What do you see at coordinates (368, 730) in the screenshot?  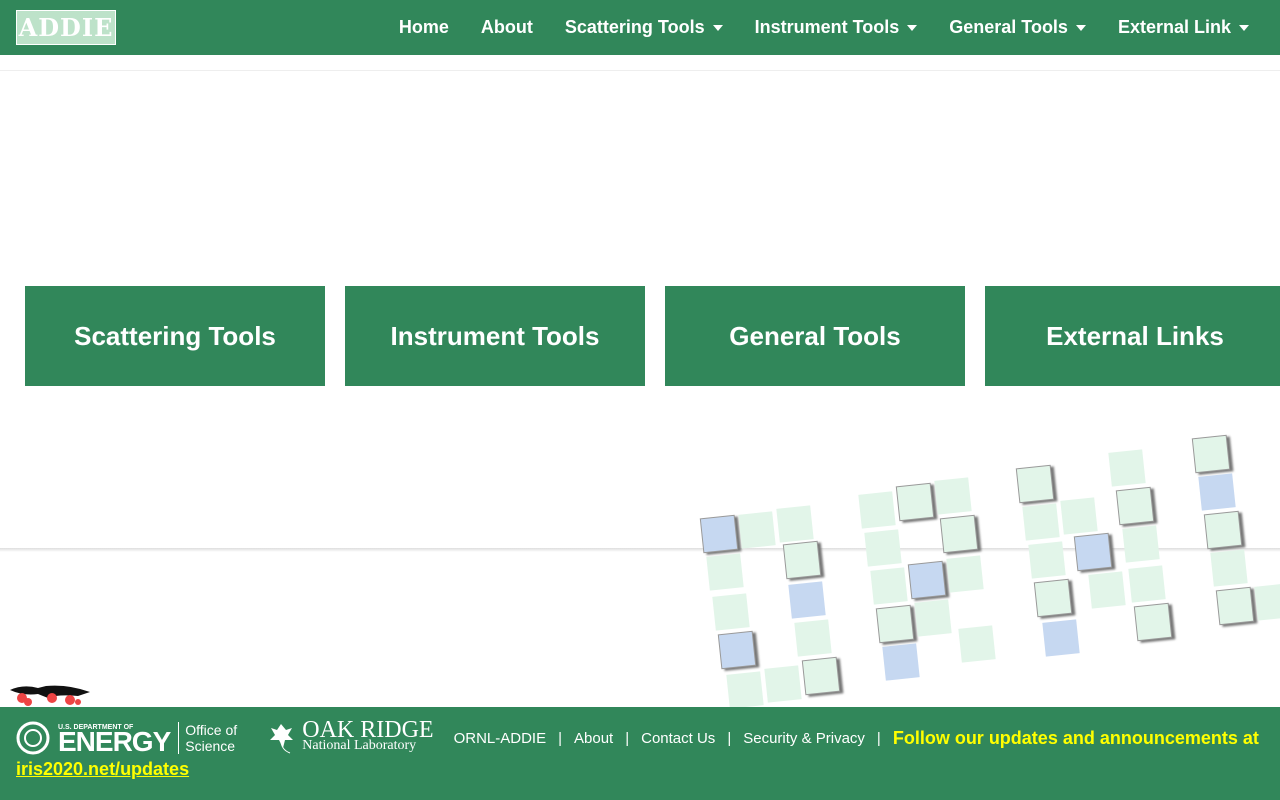 I see `ornl-top-text: OAK RIDGE` at bounding box center [368, 730].